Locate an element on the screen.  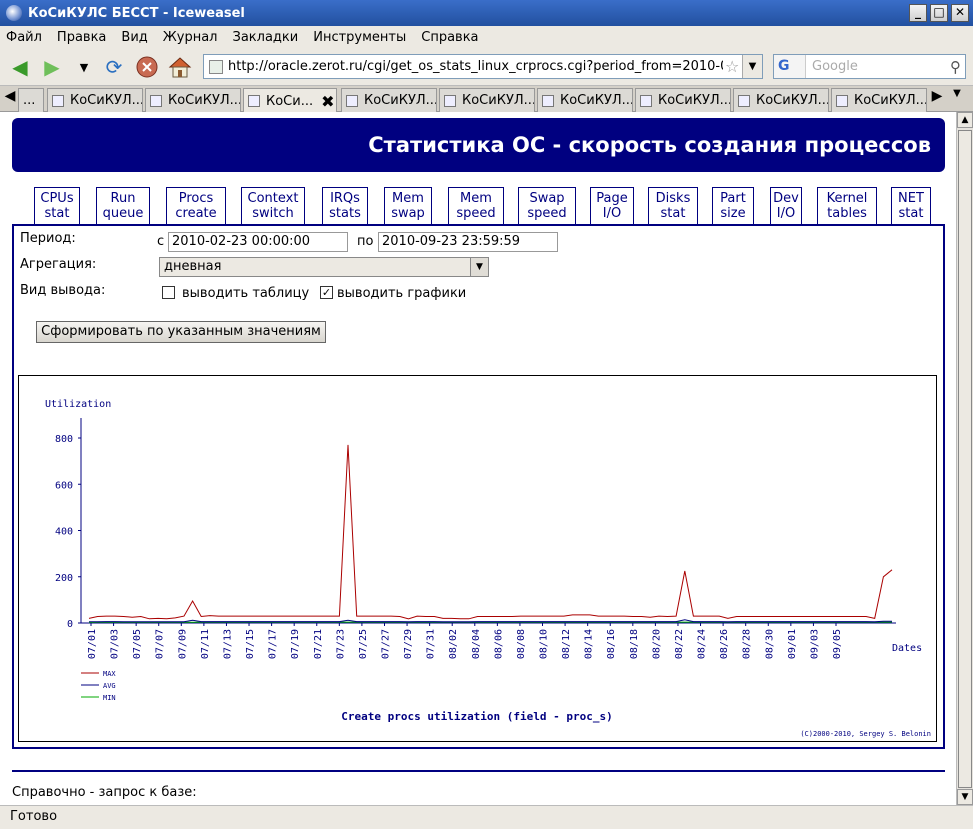
status-bar: Готово is located at coordinates (486, 817).